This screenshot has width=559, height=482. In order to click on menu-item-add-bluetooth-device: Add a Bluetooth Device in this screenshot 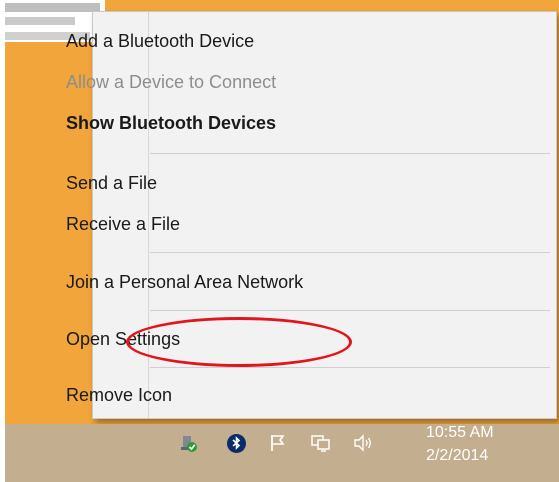, I will do `click(255, 41)`.